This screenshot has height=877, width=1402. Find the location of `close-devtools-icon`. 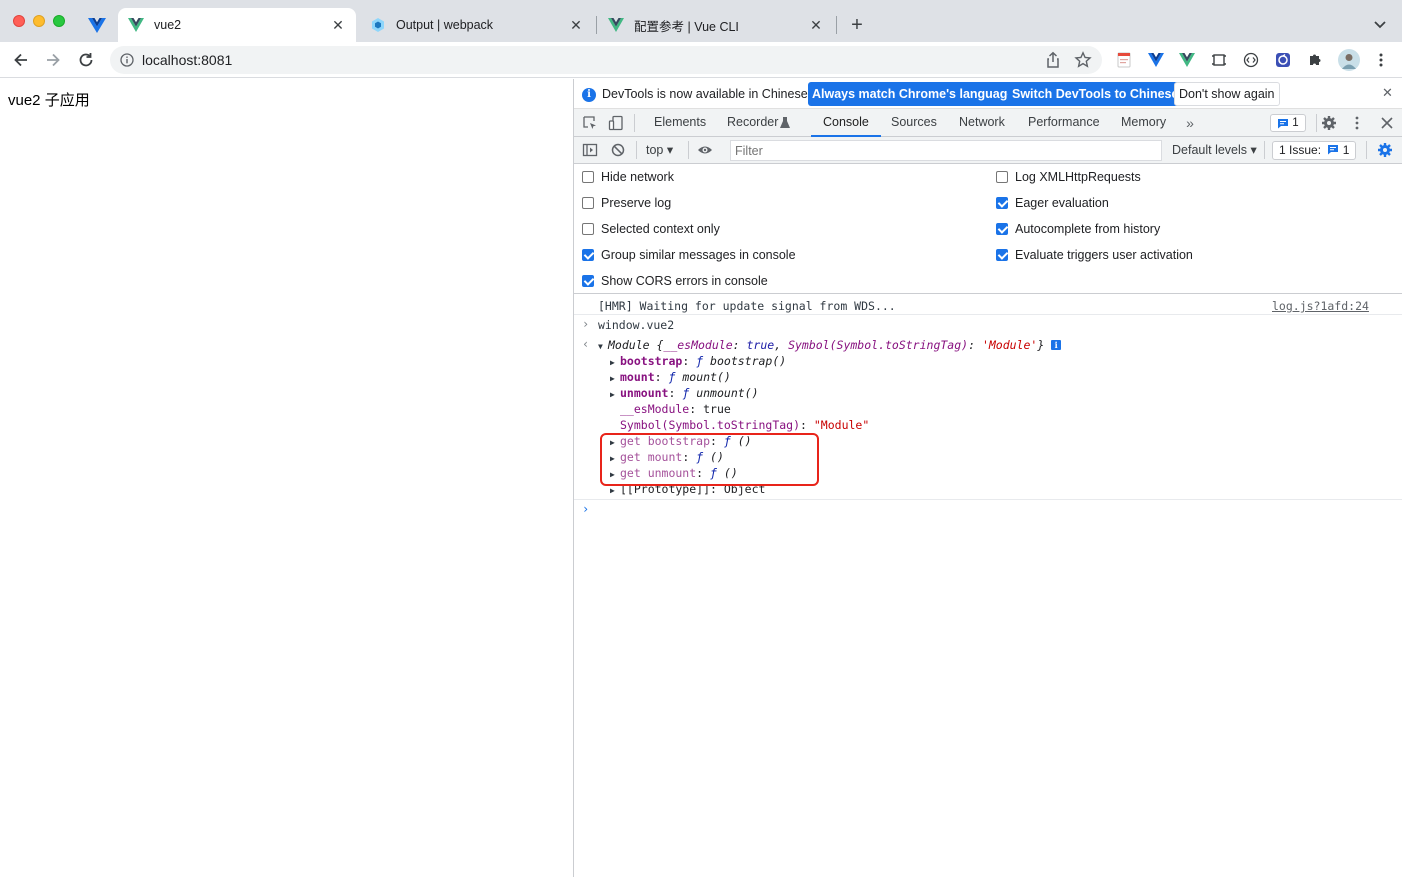

close-devtools-icon is located at coordinates (1387, 123).